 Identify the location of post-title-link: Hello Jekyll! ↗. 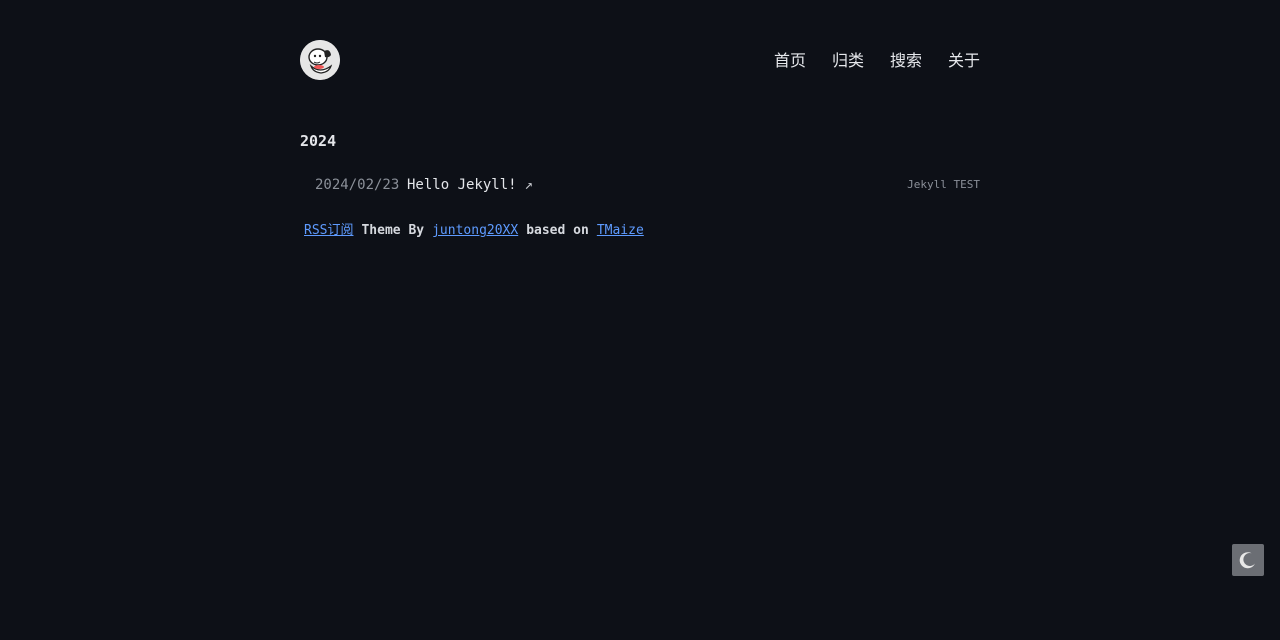
(470, 185).